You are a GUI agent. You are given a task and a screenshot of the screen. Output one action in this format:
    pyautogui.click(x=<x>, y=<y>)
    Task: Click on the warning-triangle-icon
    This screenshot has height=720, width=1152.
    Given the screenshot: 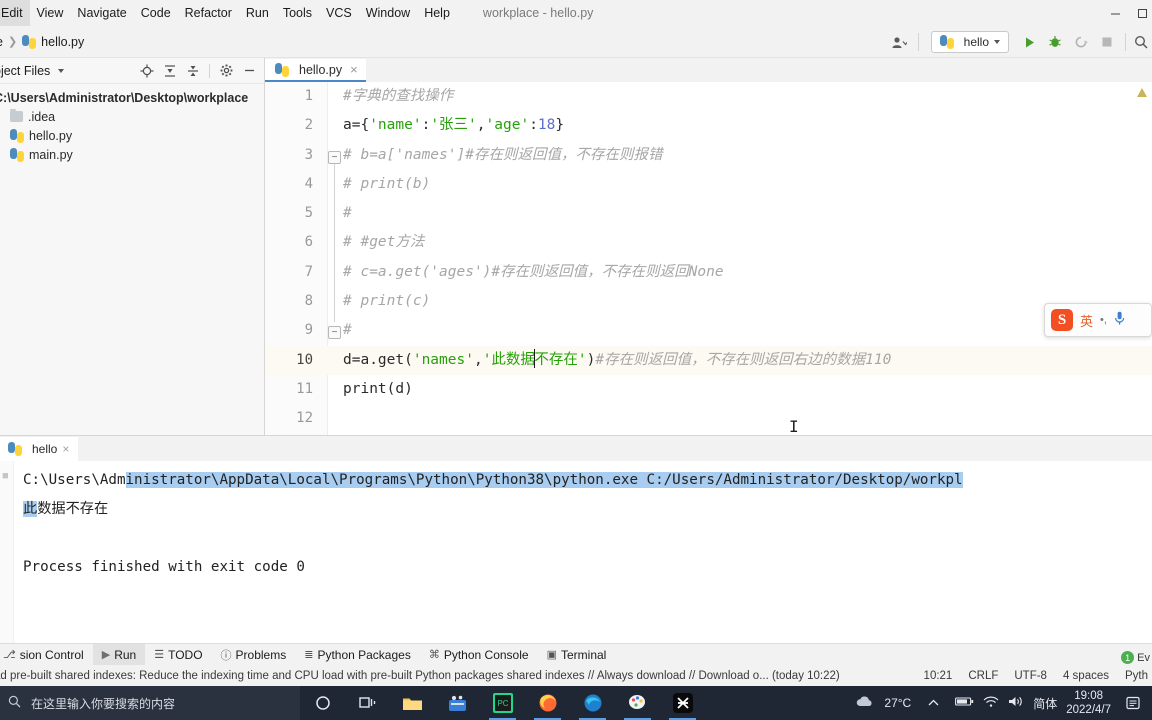 What is the action you would take?
    pyautogui.click(x=1142, y=92)
    